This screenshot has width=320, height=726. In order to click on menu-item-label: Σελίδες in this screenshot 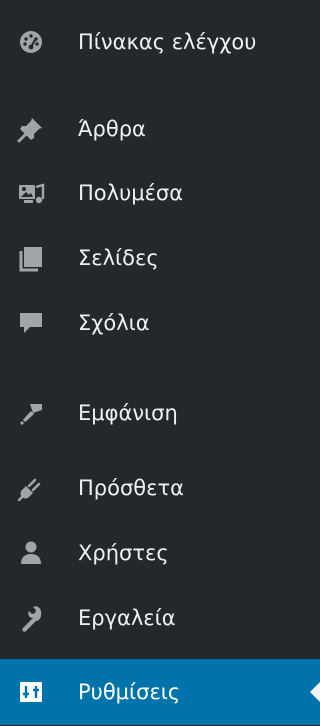, I will do `click(118, 257)`.